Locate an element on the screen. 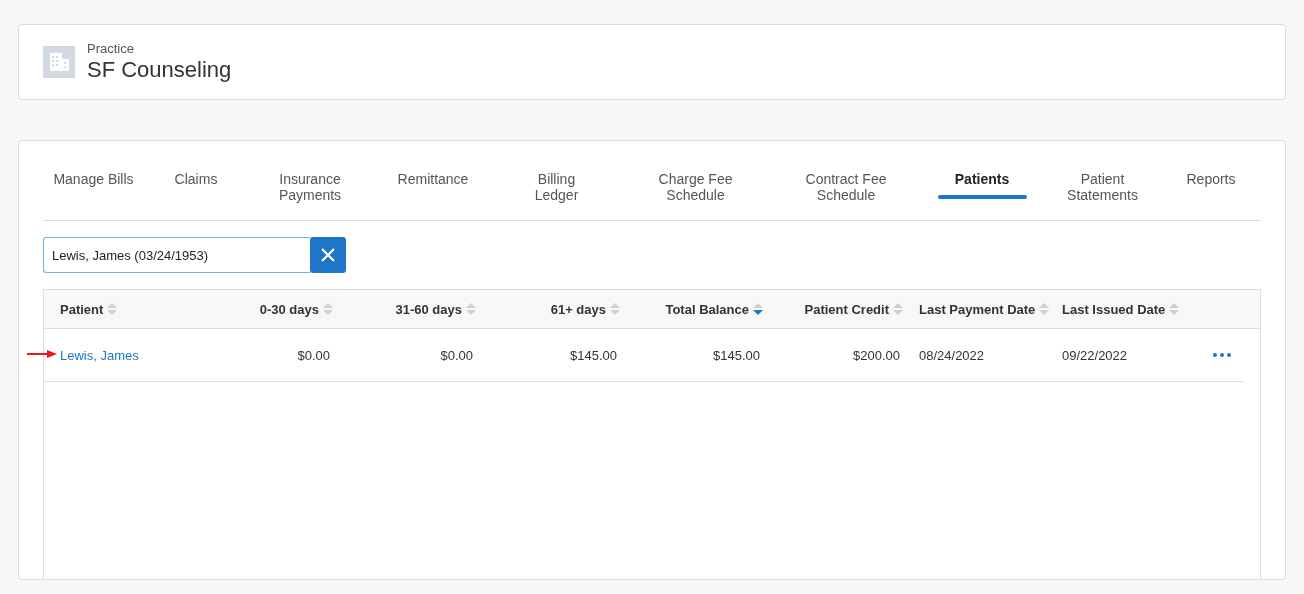 The image size is (1304, 594). nav-tab: Billing Ledger is located at coordinates (556, 180).